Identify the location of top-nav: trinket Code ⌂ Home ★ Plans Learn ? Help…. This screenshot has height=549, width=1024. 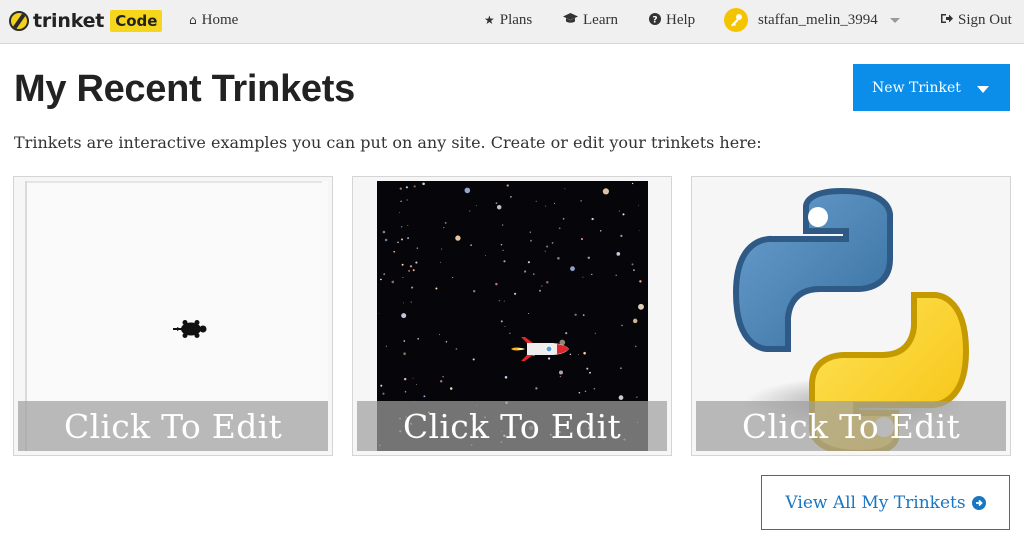
(512, 22).